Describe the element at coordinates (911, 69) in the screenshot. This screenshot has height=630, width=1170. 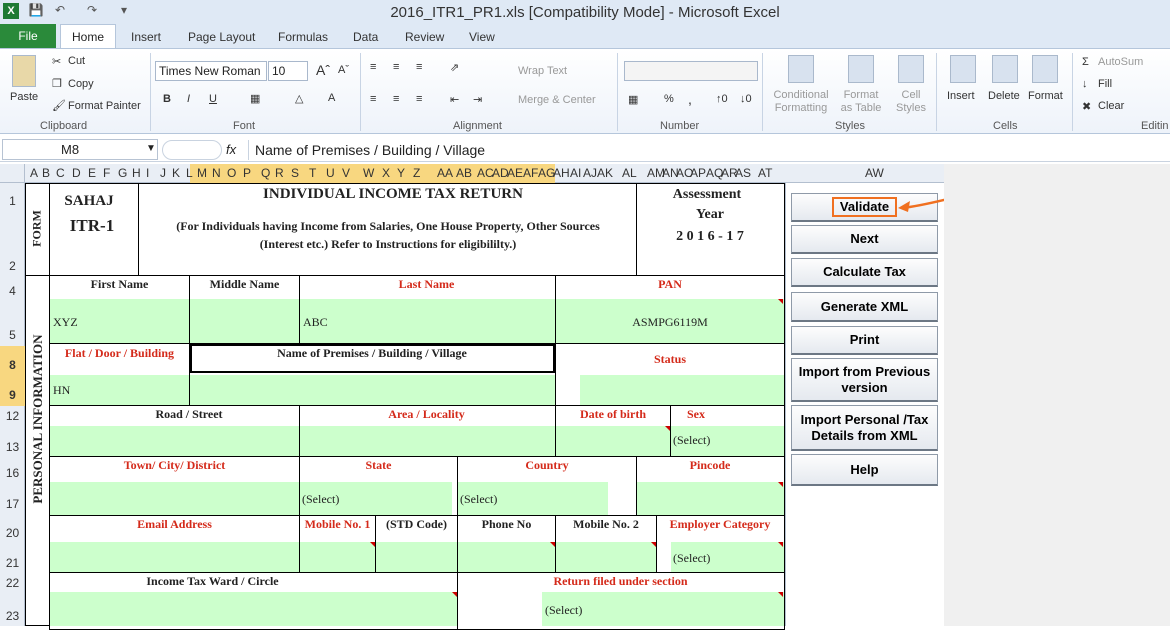
I see `cell-styles-icon` at that location.